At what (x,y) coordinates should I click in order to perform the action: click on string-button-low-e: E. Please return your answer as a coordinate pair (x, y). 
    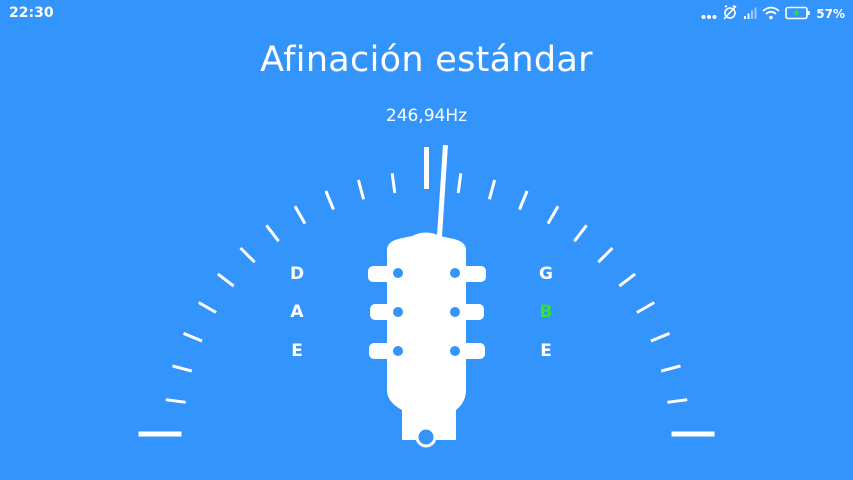
    Looking at the image, I should click on (297, 351).